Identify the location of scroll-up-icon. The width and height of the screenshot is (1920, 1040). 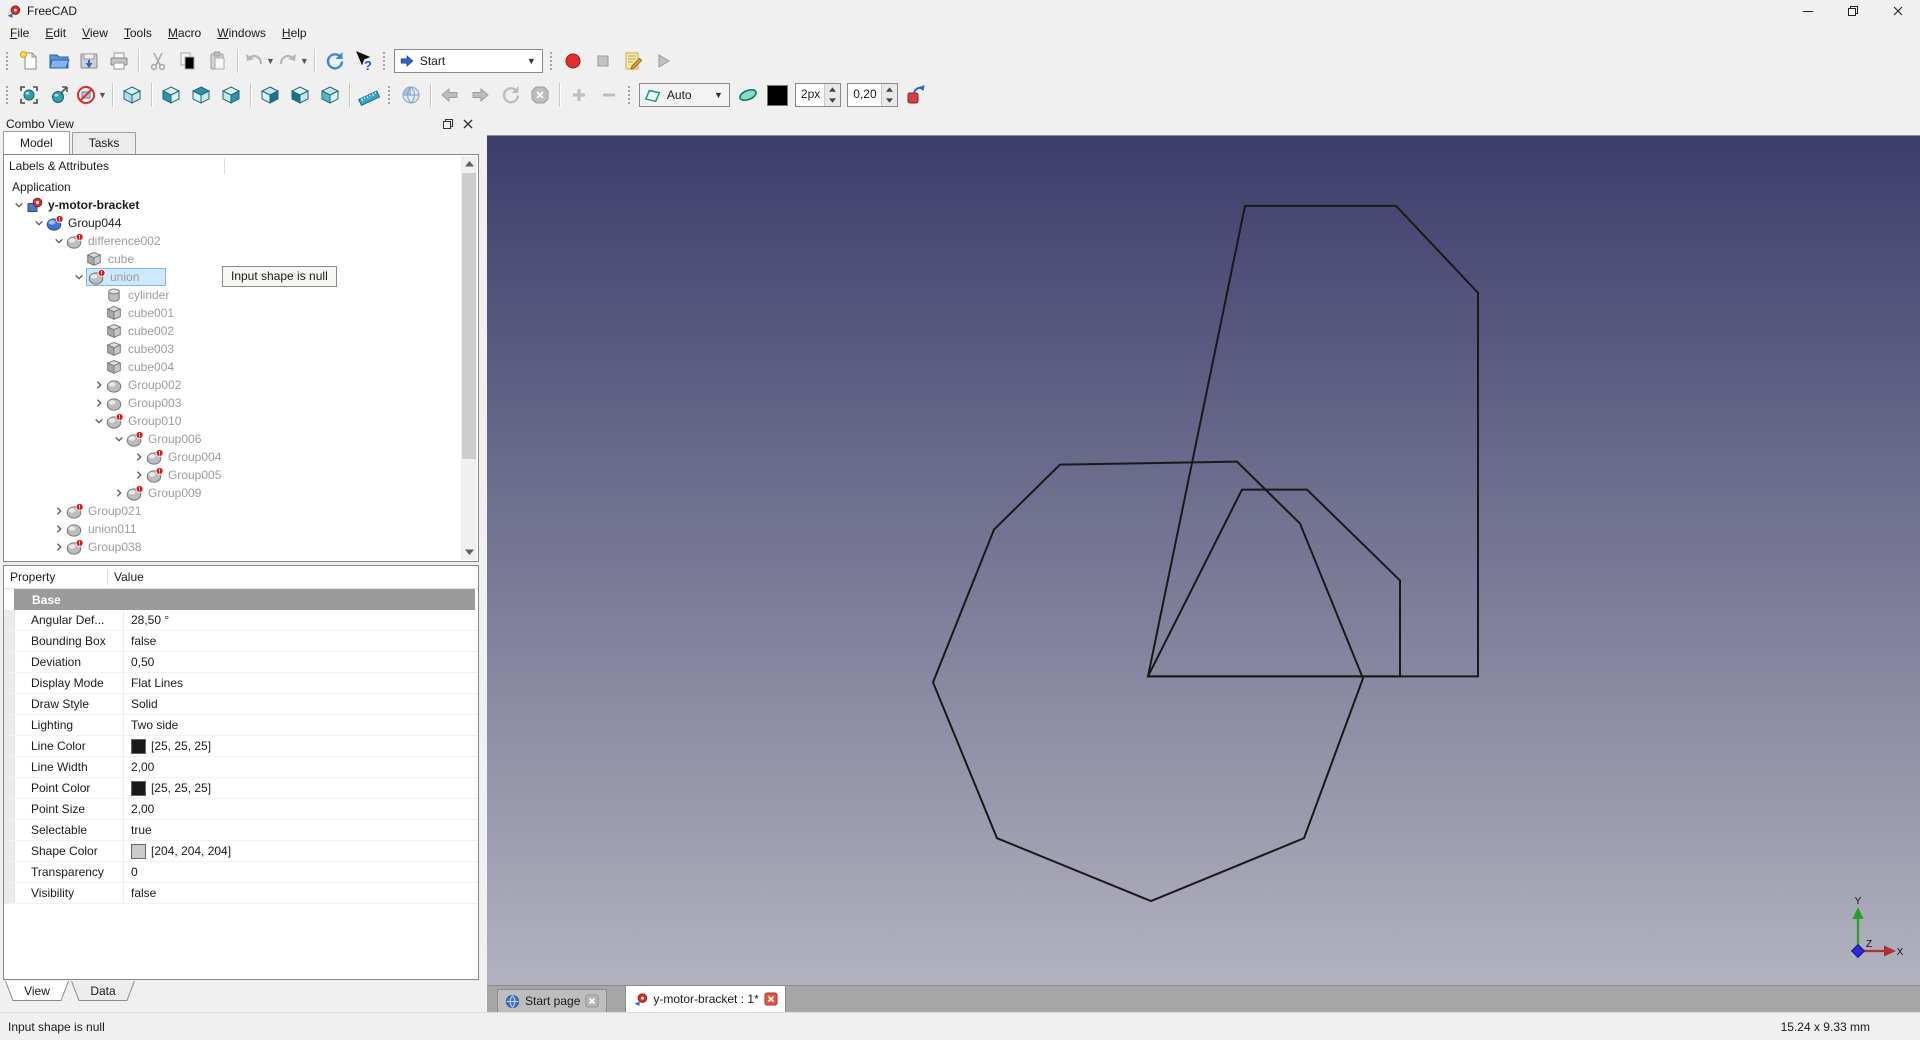
(469, 164).